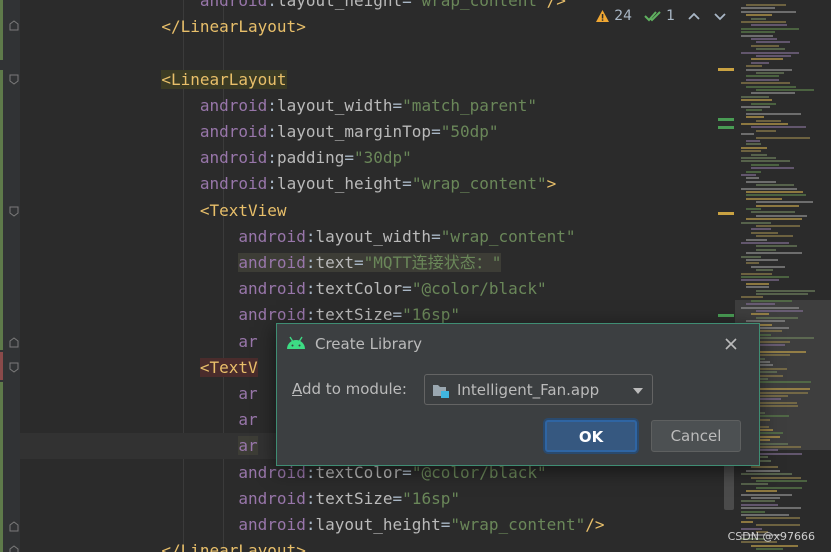  Describe the element at coordinates (354, 131) in the screenshot. I see `code-token: layout_marginTop` at that location.